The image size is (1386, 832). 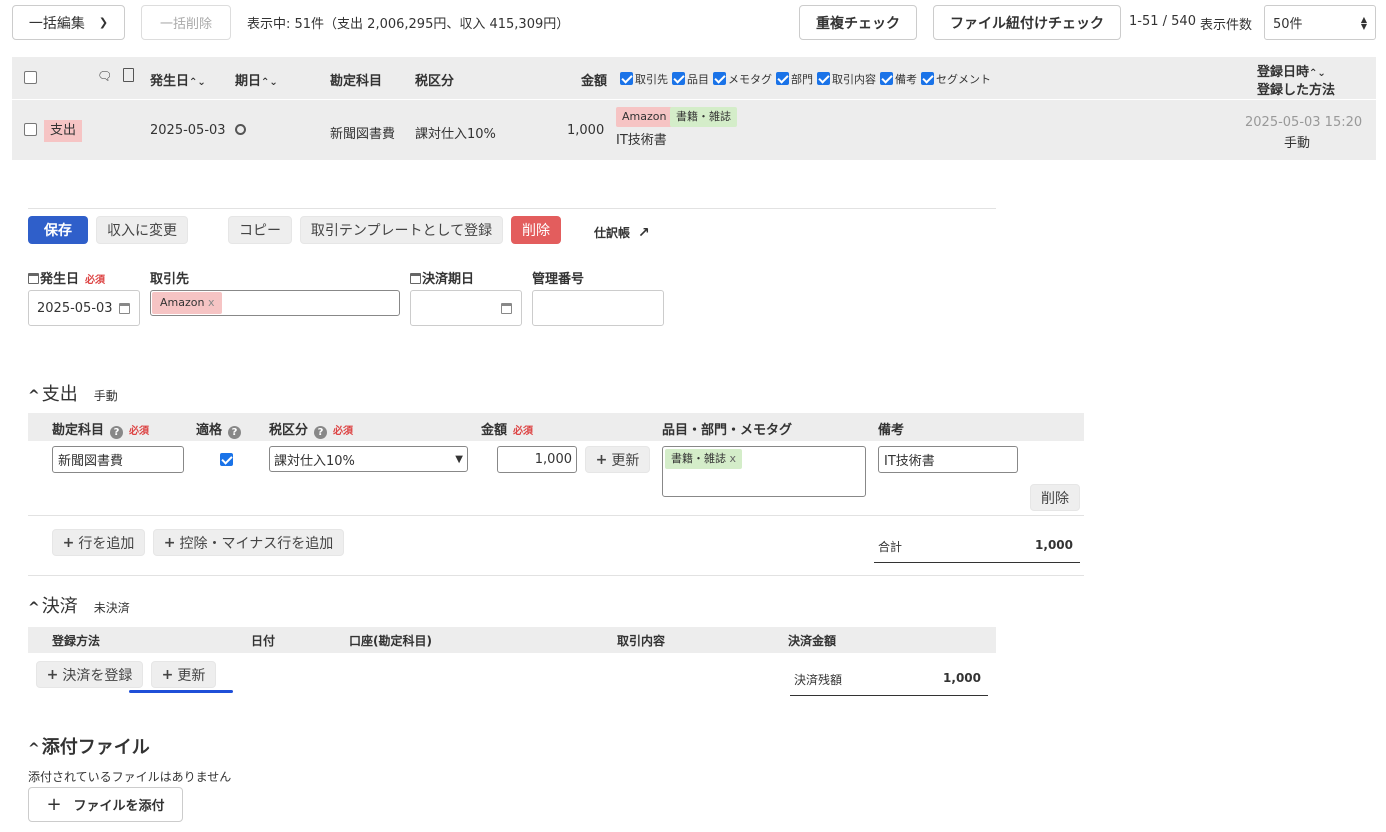 What do you see at coordinates (455, 134) in the screenshot?
I see `row-tax: 課対仕入10%` at bounding box center [455, 134].